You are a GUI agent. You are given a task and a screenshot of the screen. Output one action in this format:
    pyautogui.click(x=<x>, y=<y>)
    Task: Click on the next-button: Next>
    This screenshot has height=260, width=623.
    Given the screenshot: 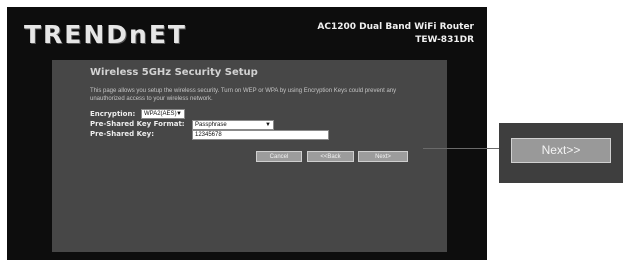 What is the action you would take?
    pyautogui.click(x=383, y=156)
    